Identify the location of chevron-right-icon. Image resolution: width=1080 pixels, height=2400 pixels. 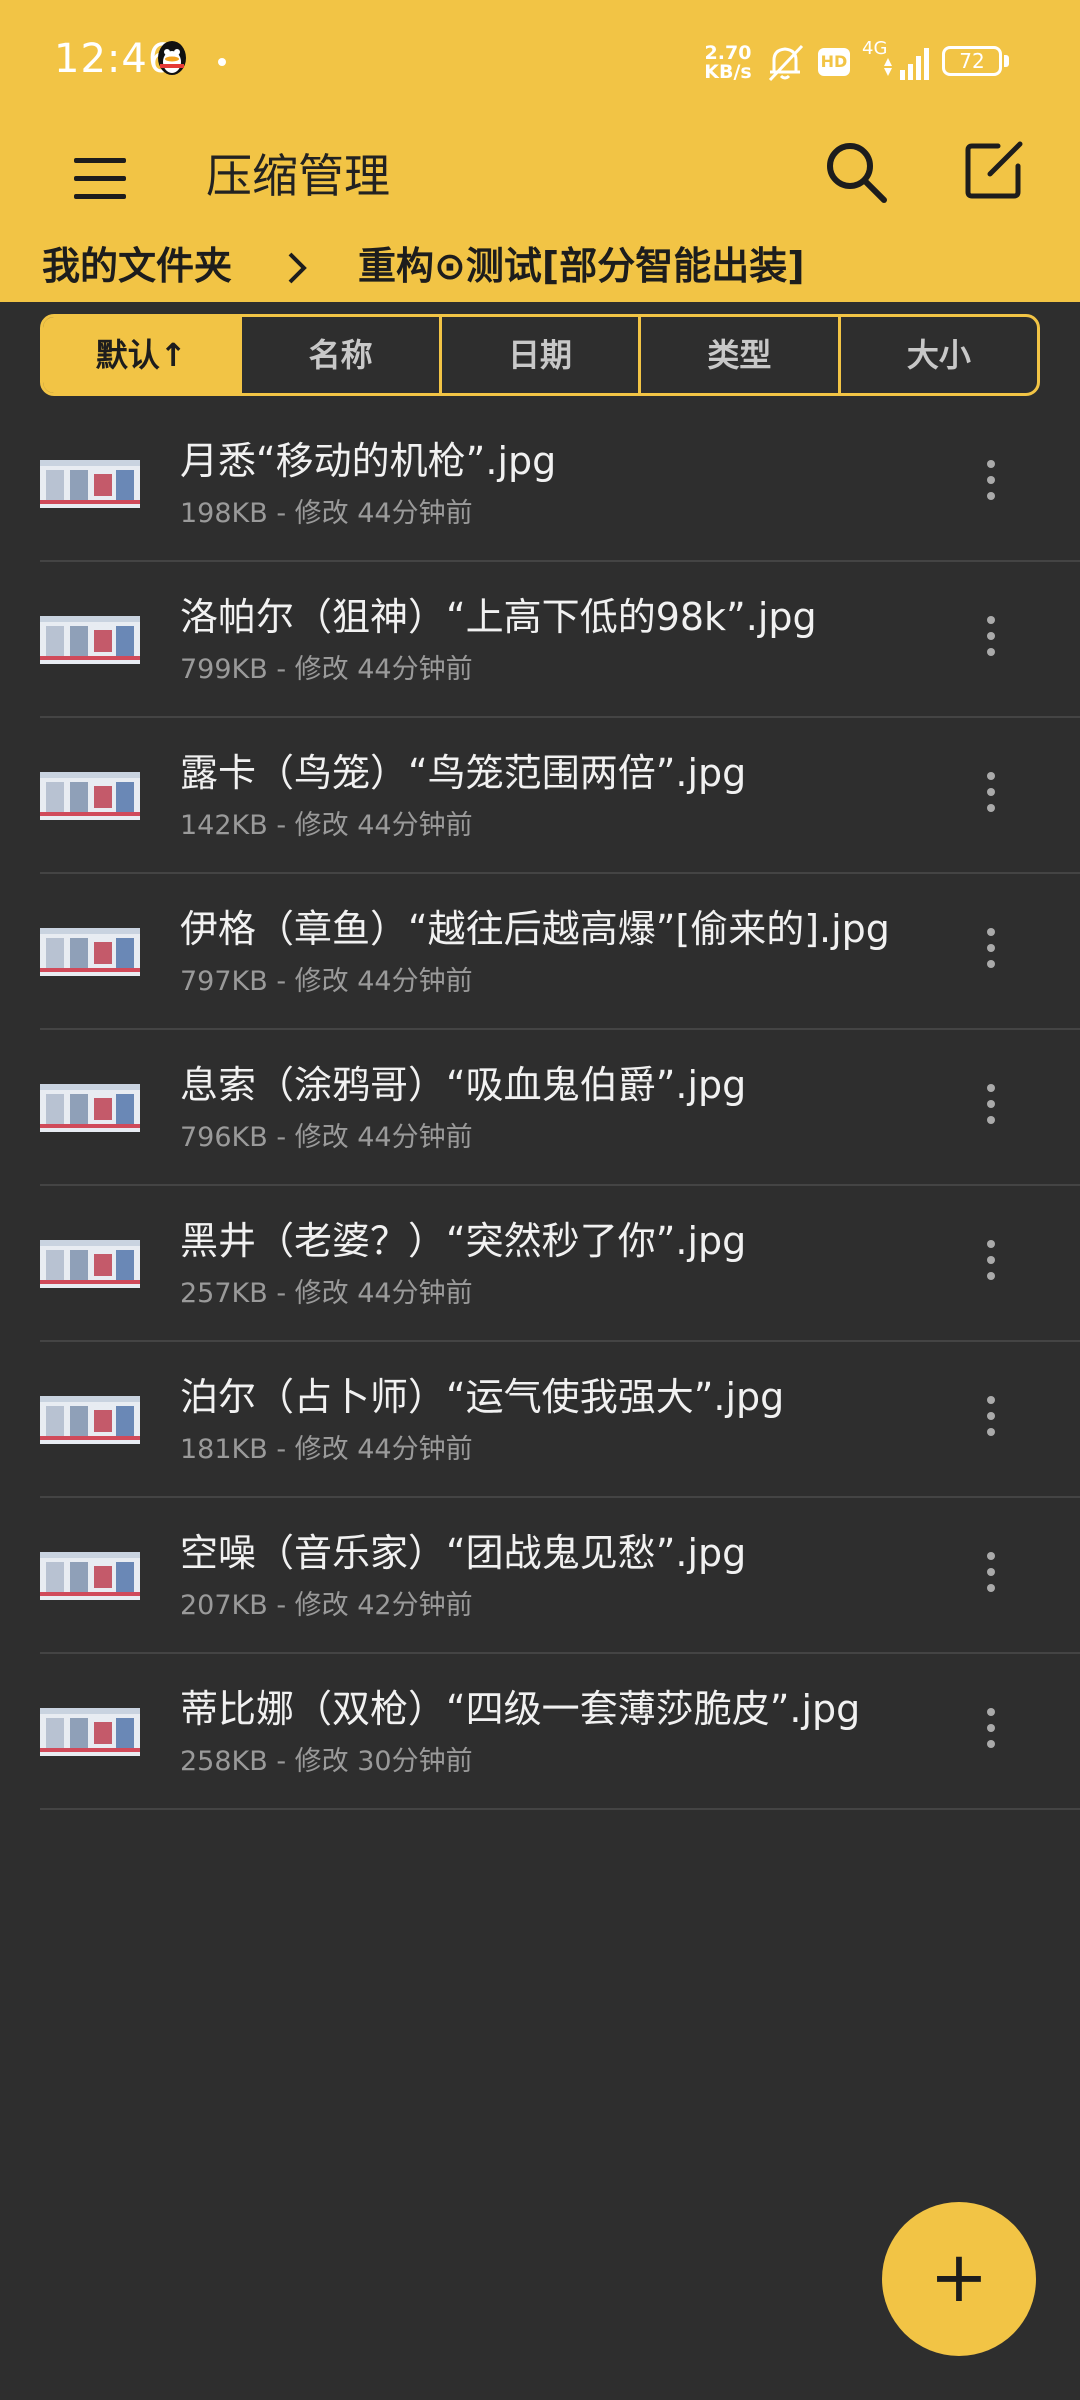
(297, 268).